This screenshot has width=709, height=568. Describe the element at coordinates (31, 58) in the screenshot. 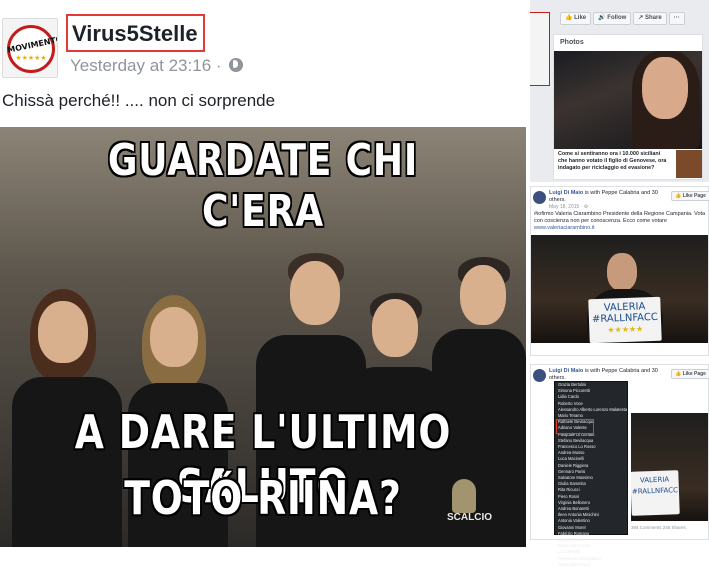

I see `logo-stars: ★★★★★` at that location.